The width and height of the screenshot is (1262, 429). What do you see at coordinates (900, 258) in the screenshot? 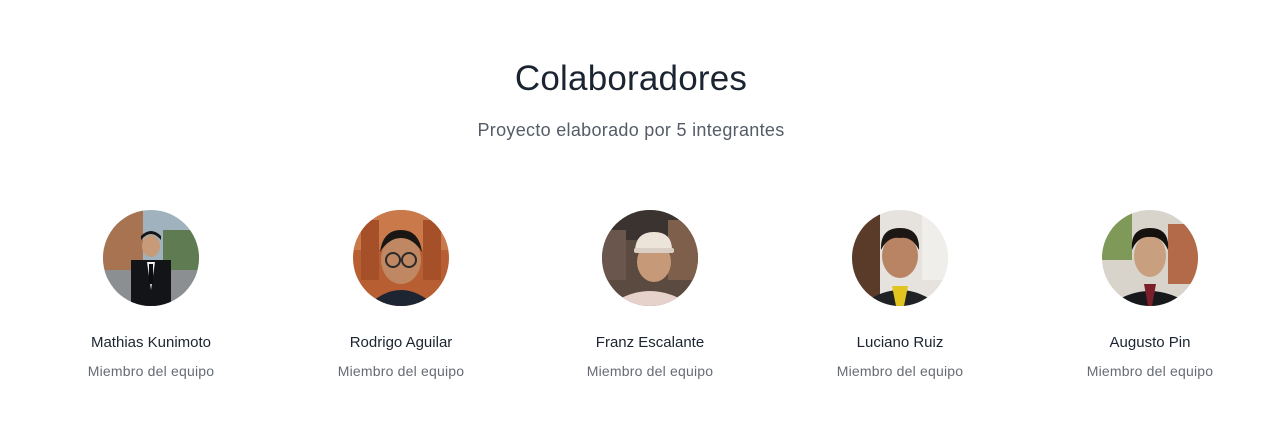
I see `avatar-luciano` at bounding box center [900, 258].